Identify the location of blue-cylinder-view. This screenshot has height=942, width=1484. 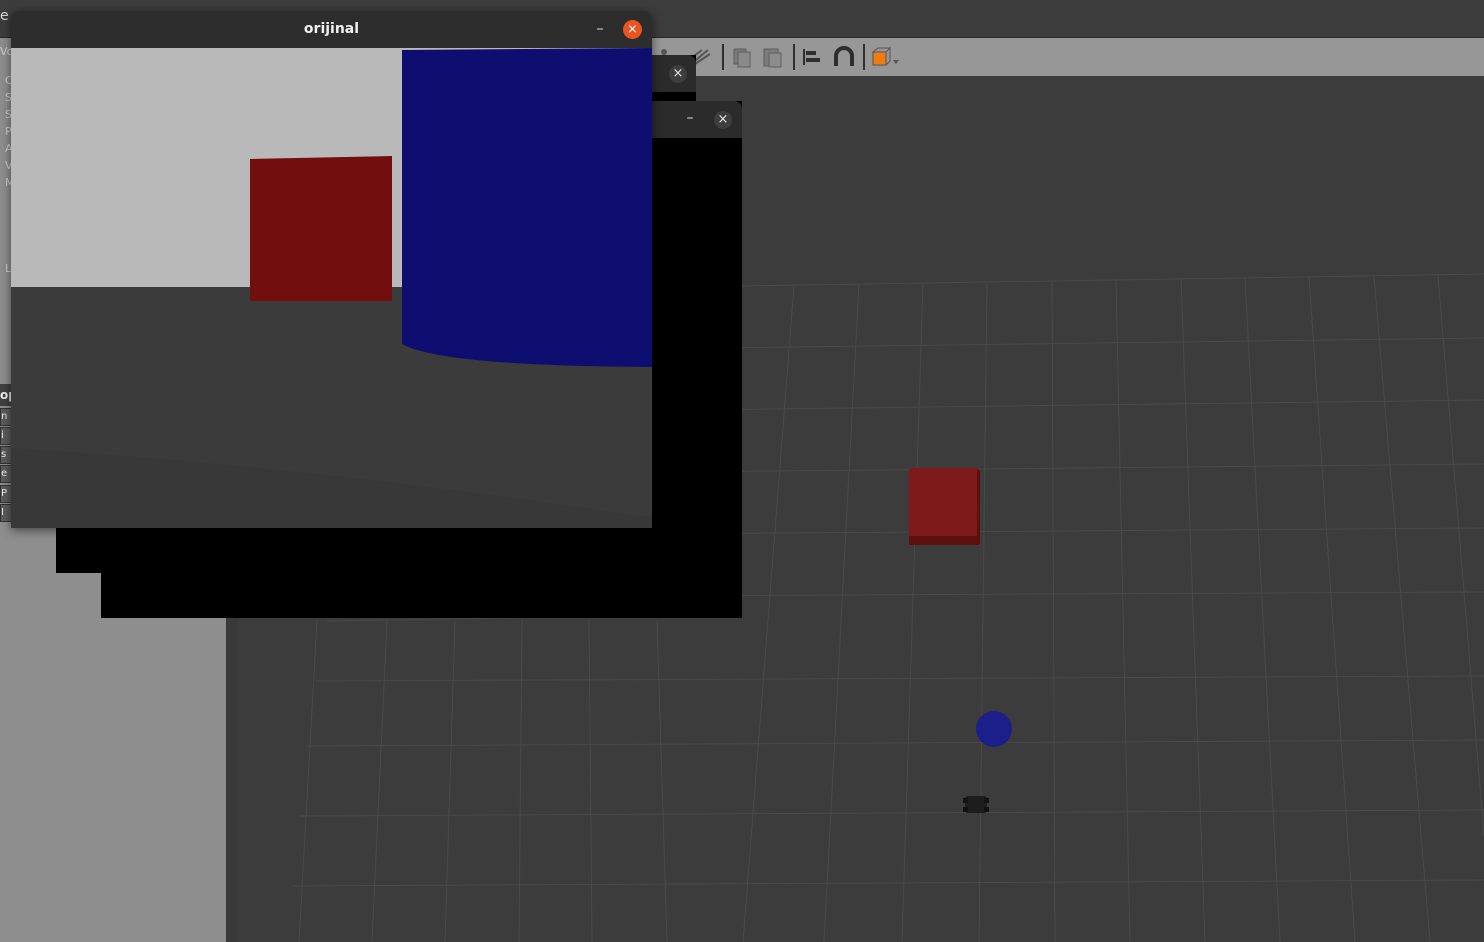
(527, 207).